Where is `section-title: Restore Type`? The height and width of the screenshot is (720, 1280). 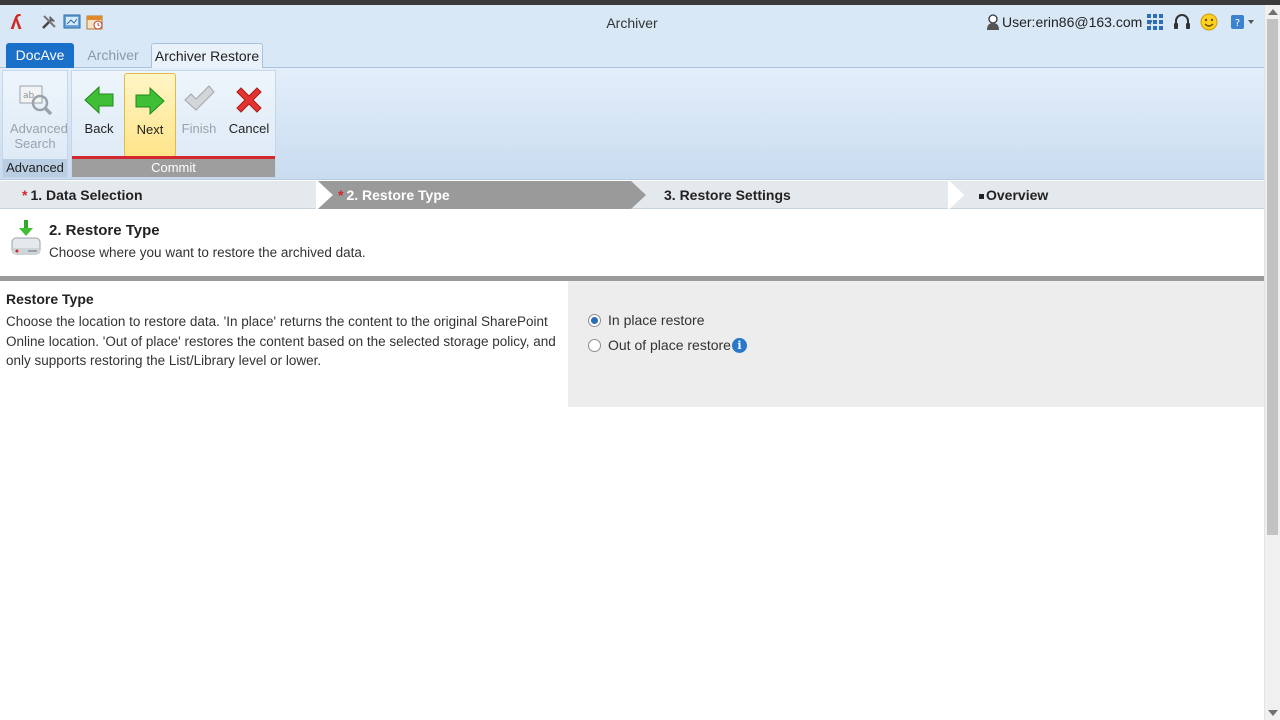
section-title: Restore Type is located at coordinates (50, 299).